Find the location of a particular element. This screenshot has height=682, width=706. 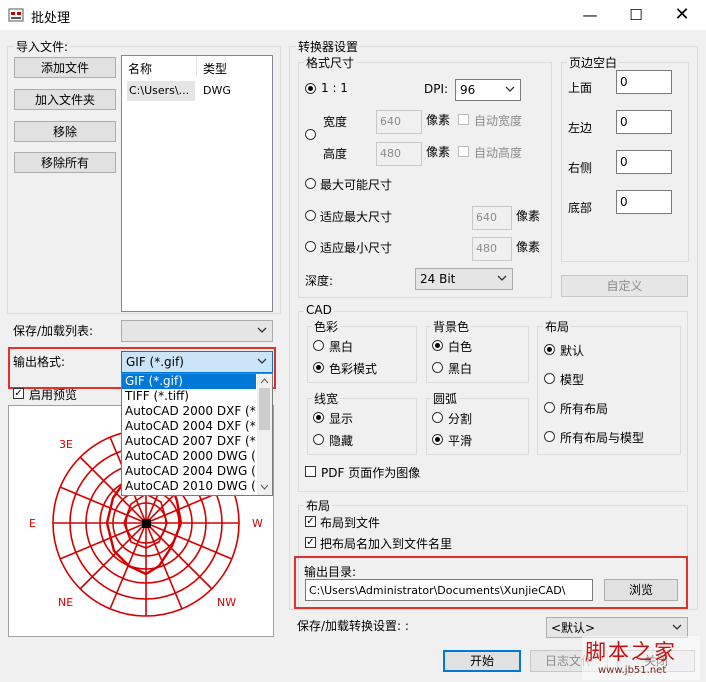

layout-to-file-label: 布局到文件 is located at coordinates (350, 523).